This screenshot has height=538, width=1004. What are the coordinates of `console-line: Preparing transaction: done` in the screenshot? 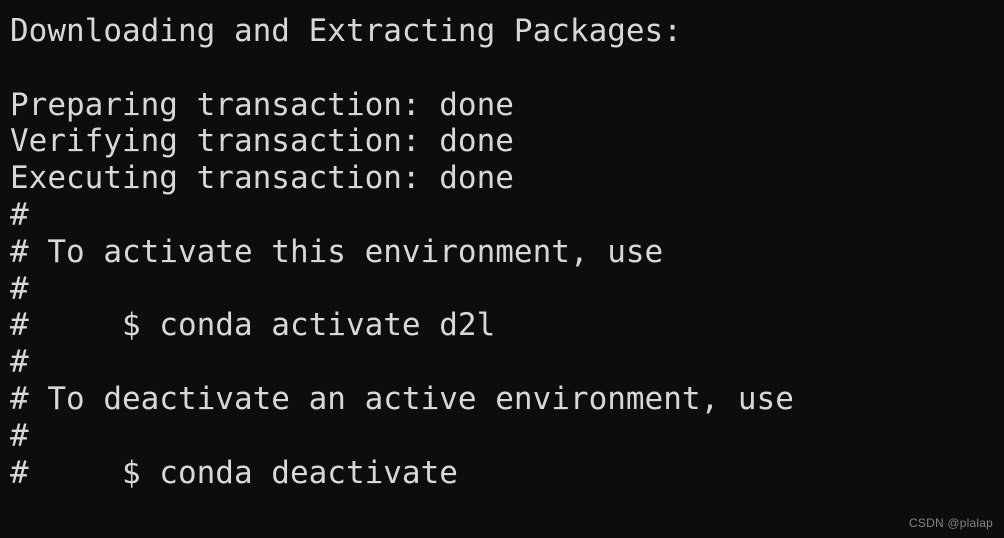 It's located at (262, 104).